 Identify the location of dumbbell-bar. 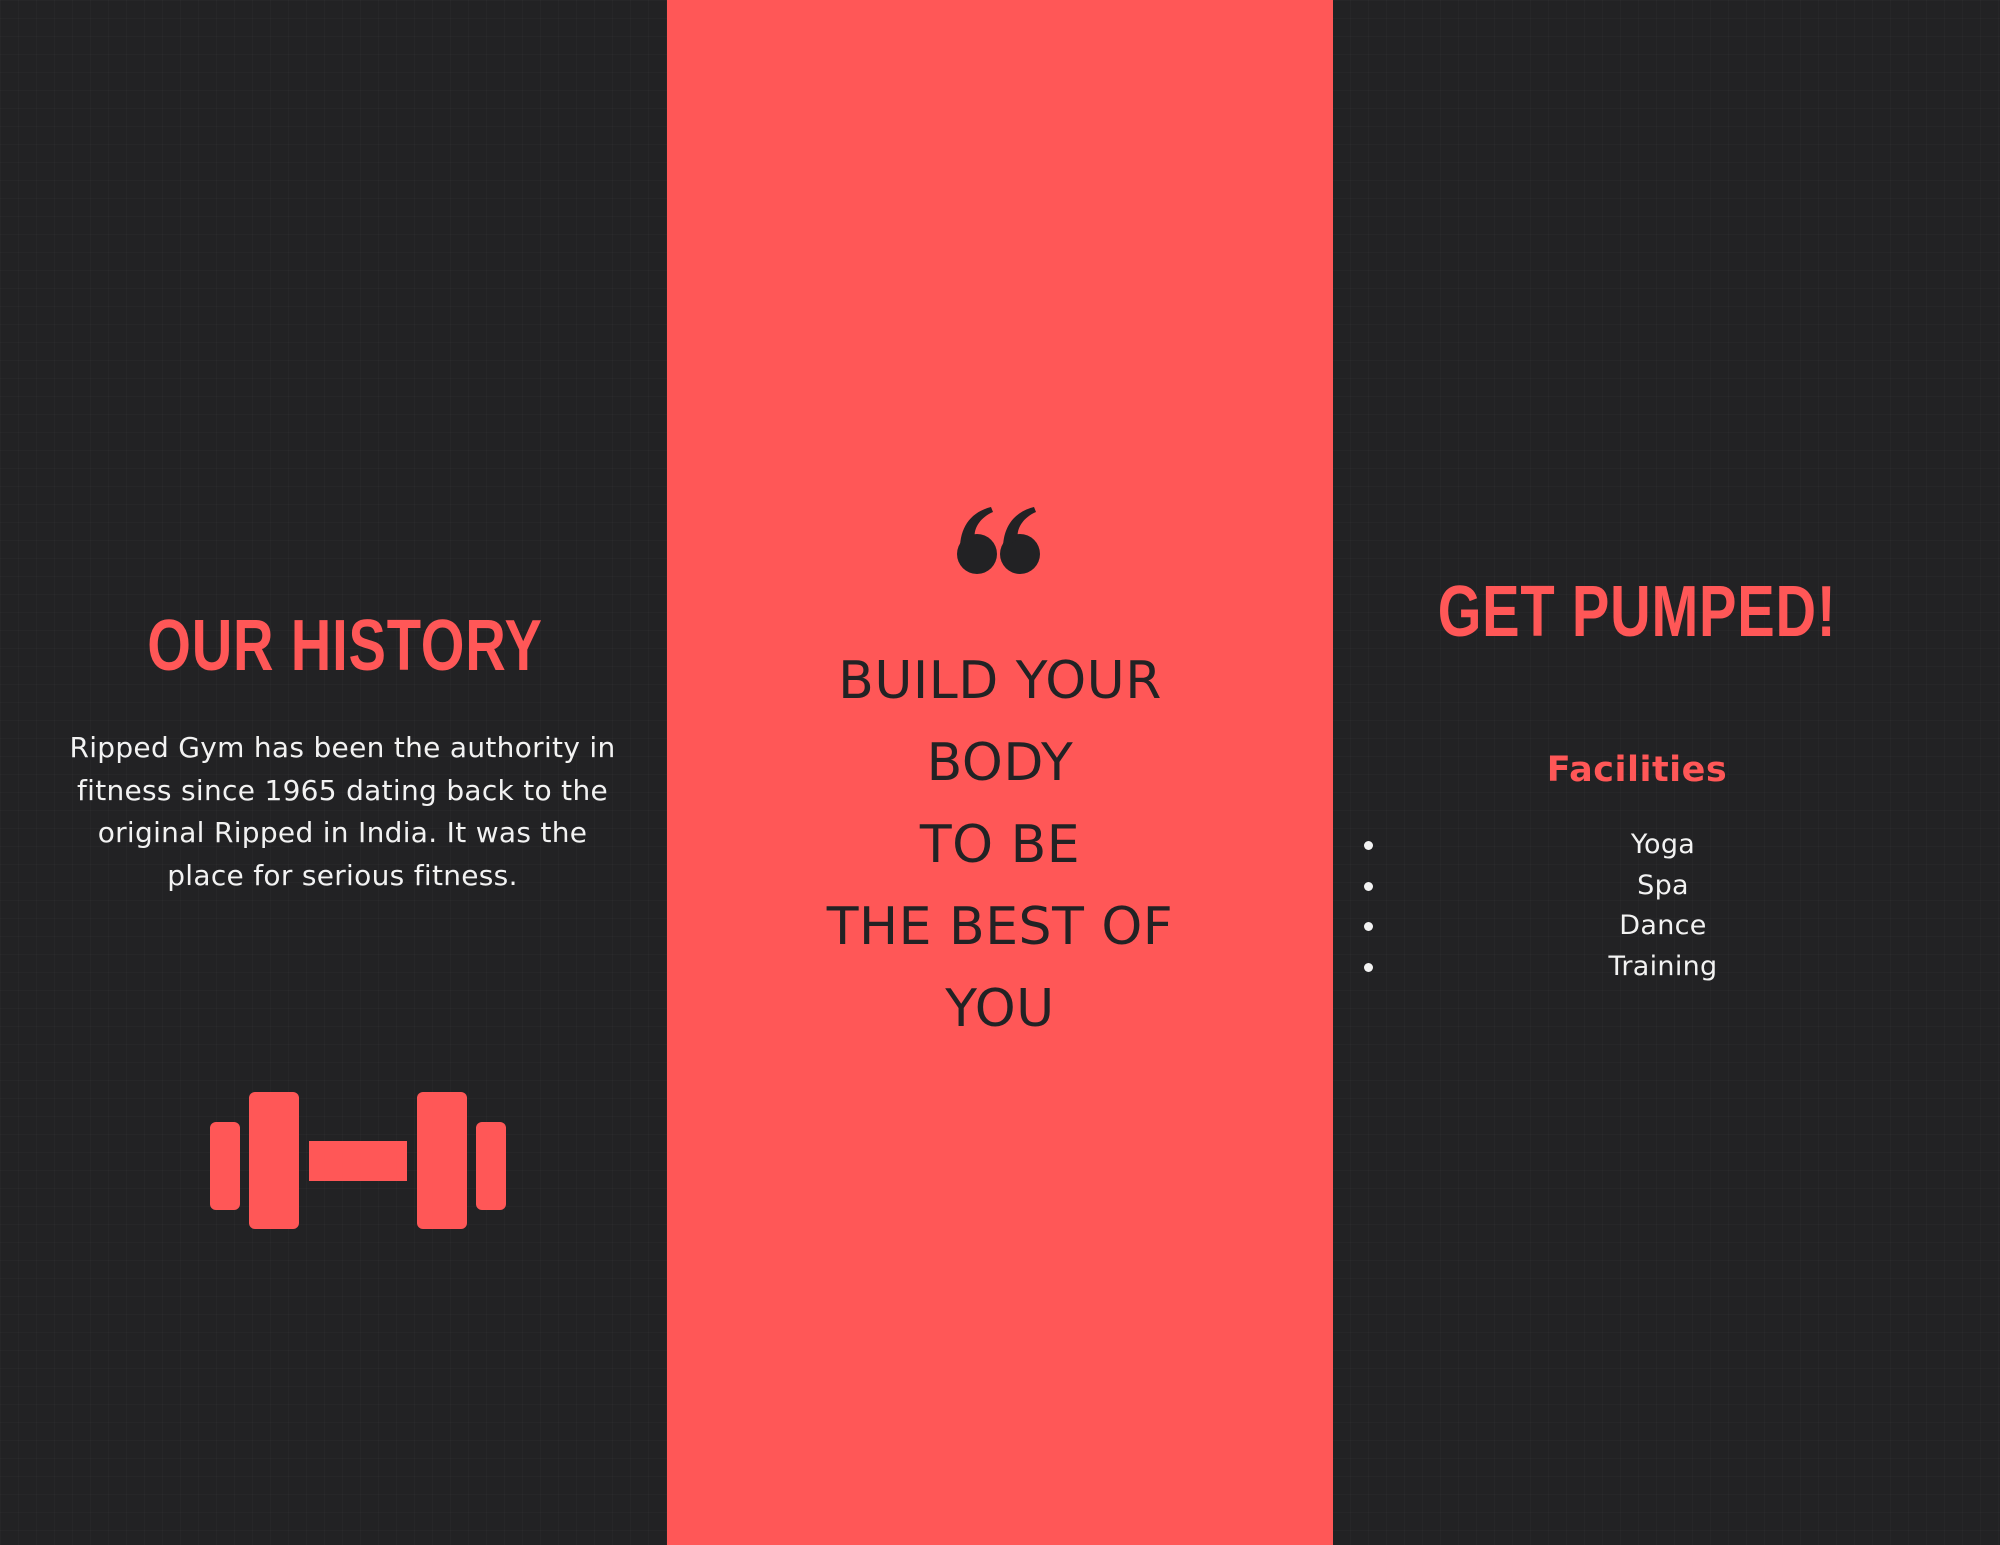
(358, 1161).